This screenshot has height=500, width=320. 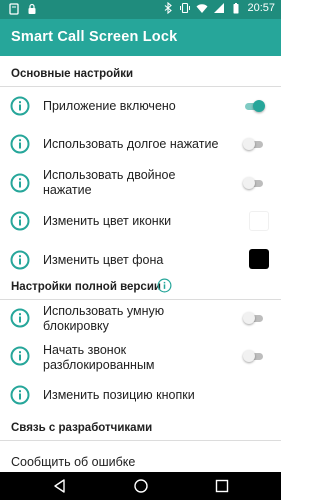 I want to click on lock-icon, so click(x=32, y=8).